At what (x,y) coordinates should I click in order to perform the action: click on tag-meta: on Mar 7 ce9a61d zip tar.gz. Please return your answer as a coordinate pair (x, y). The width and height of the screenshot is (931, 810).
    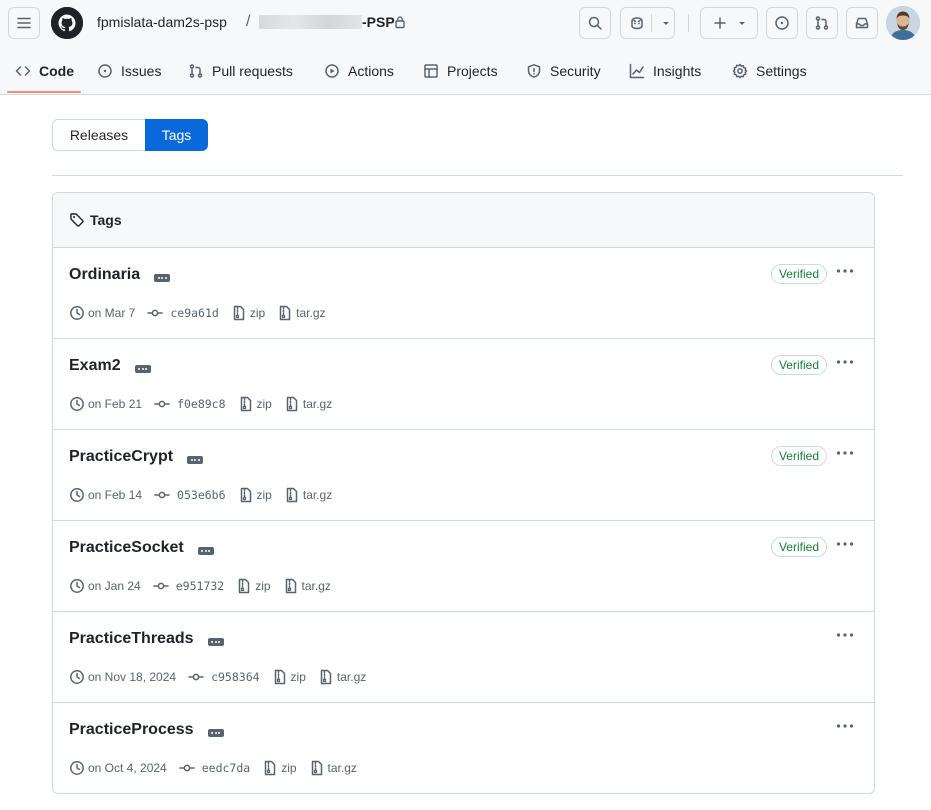
    Looking at the image, I should click on (197, 313).